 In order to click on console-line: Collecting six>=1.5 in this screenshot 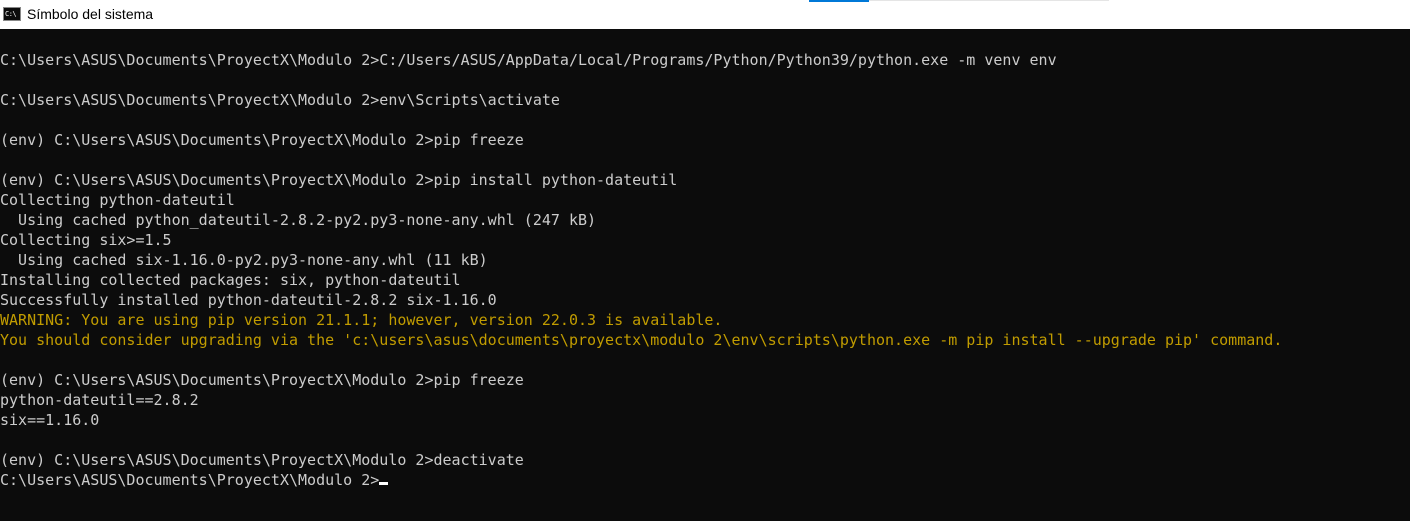, I will do `click(86, 240)`.